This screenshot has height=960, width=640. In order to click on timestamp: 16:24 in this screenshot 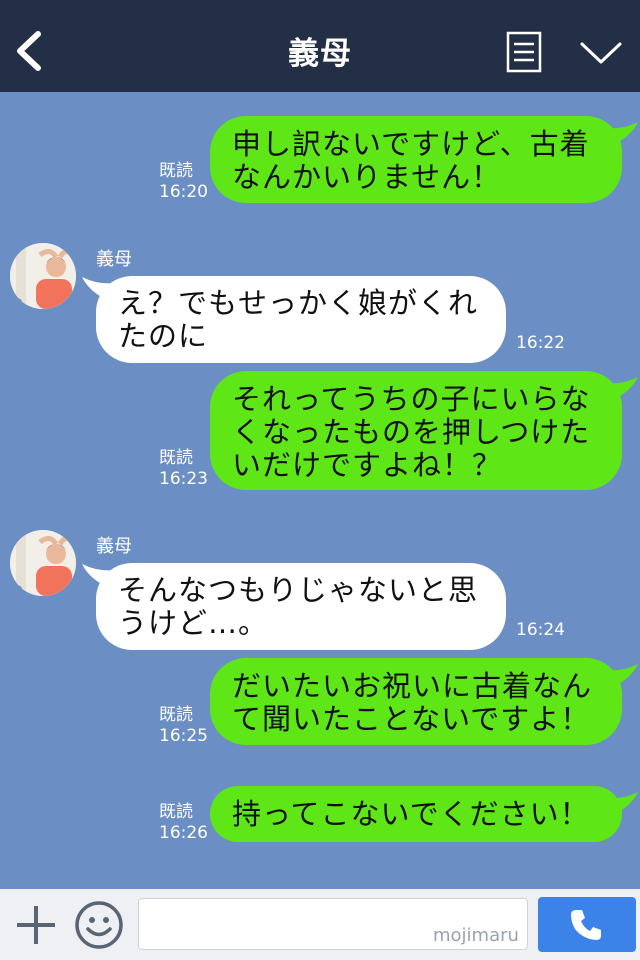, I will do `click(540, 630)`.